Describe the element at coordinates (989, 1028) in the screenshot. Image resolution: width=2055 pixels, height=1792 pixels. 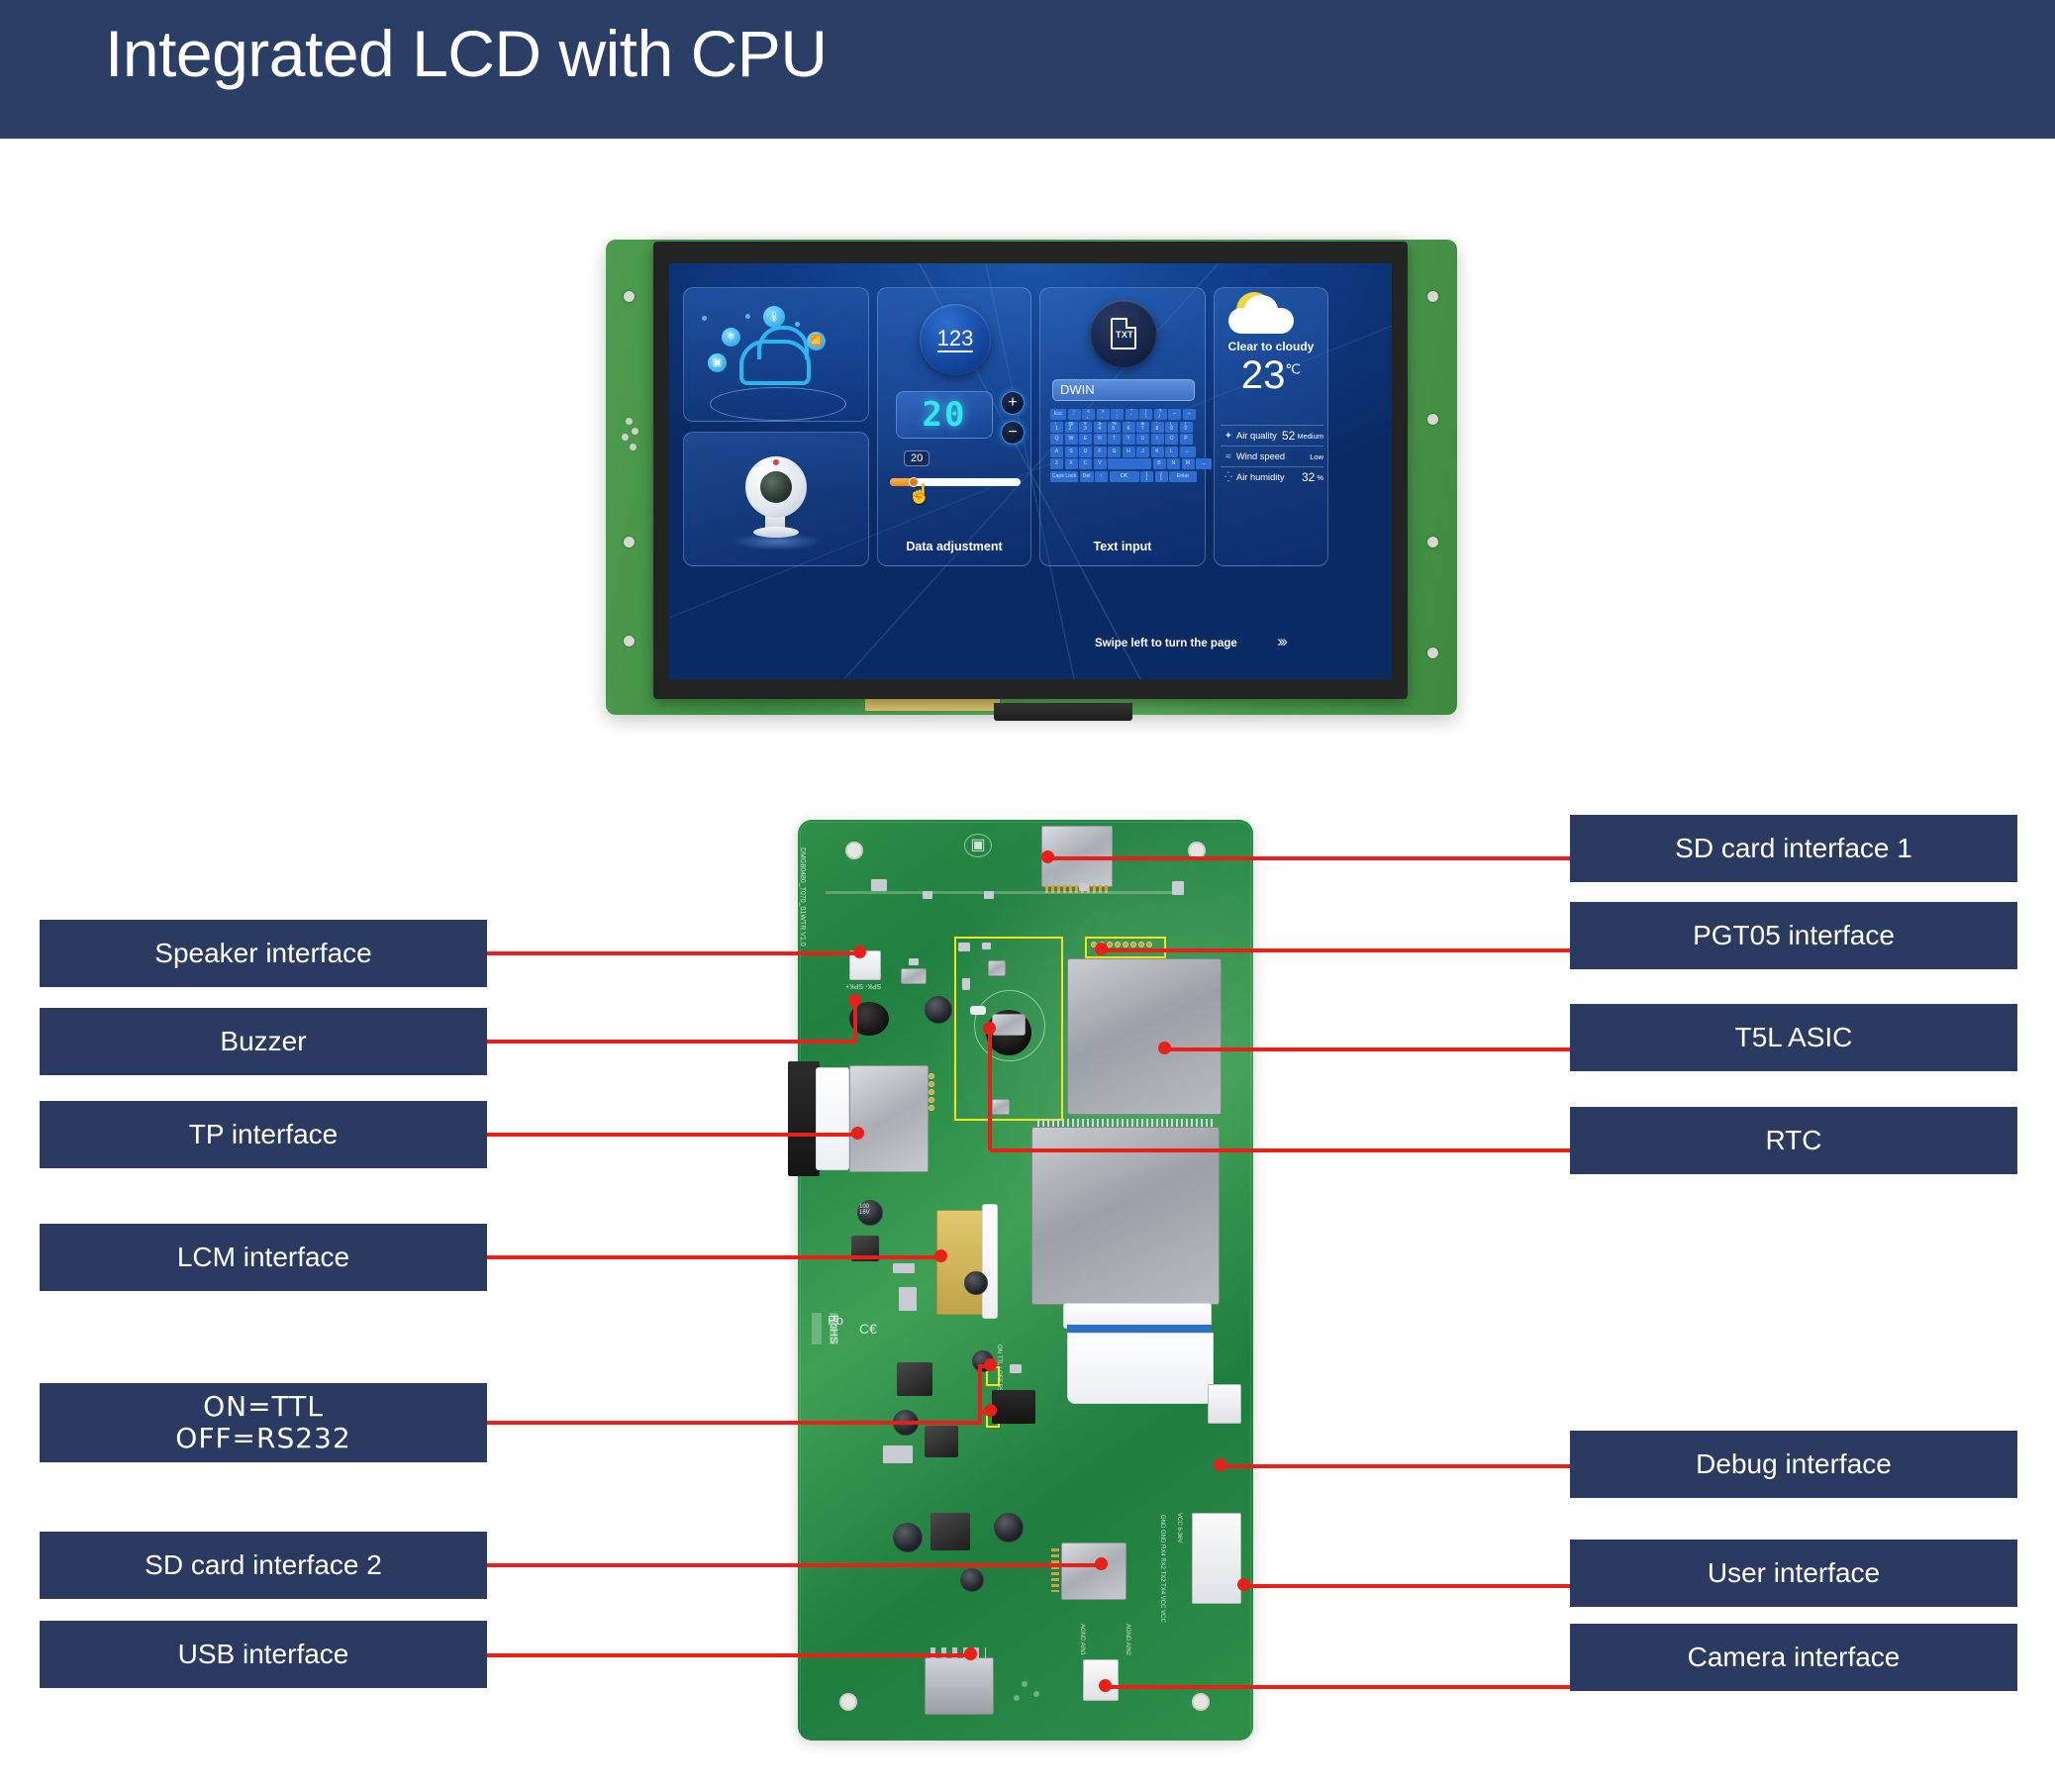
I see `callout-dot-rtc` at that location.